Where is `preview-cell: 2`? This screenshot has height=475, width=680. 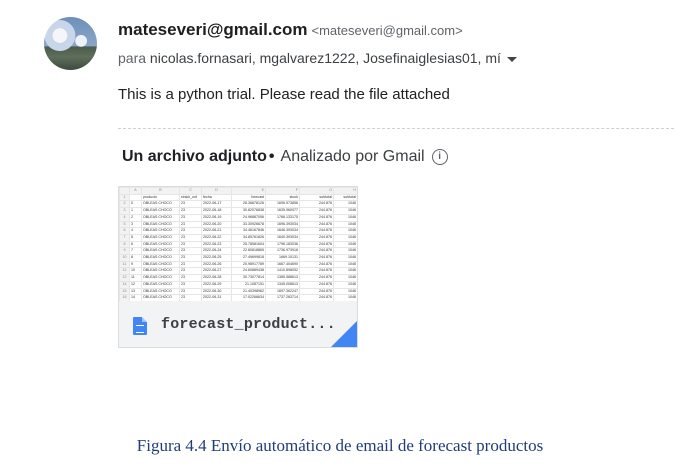
preview-cell: 2 is located at coordinates (135, 217).